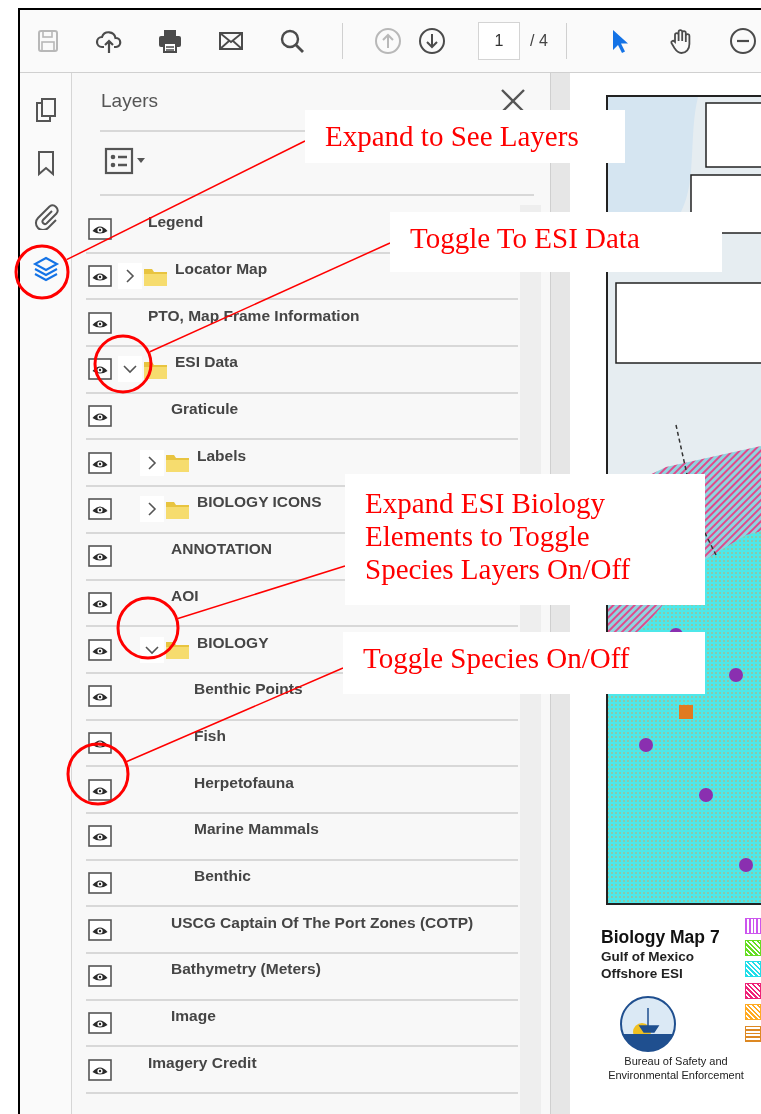 The height and width of the screenshot is (1114, 761). Describe the element at coordinates (499, 41) in the screenshot. I see `page-number-field: 1` at that location.